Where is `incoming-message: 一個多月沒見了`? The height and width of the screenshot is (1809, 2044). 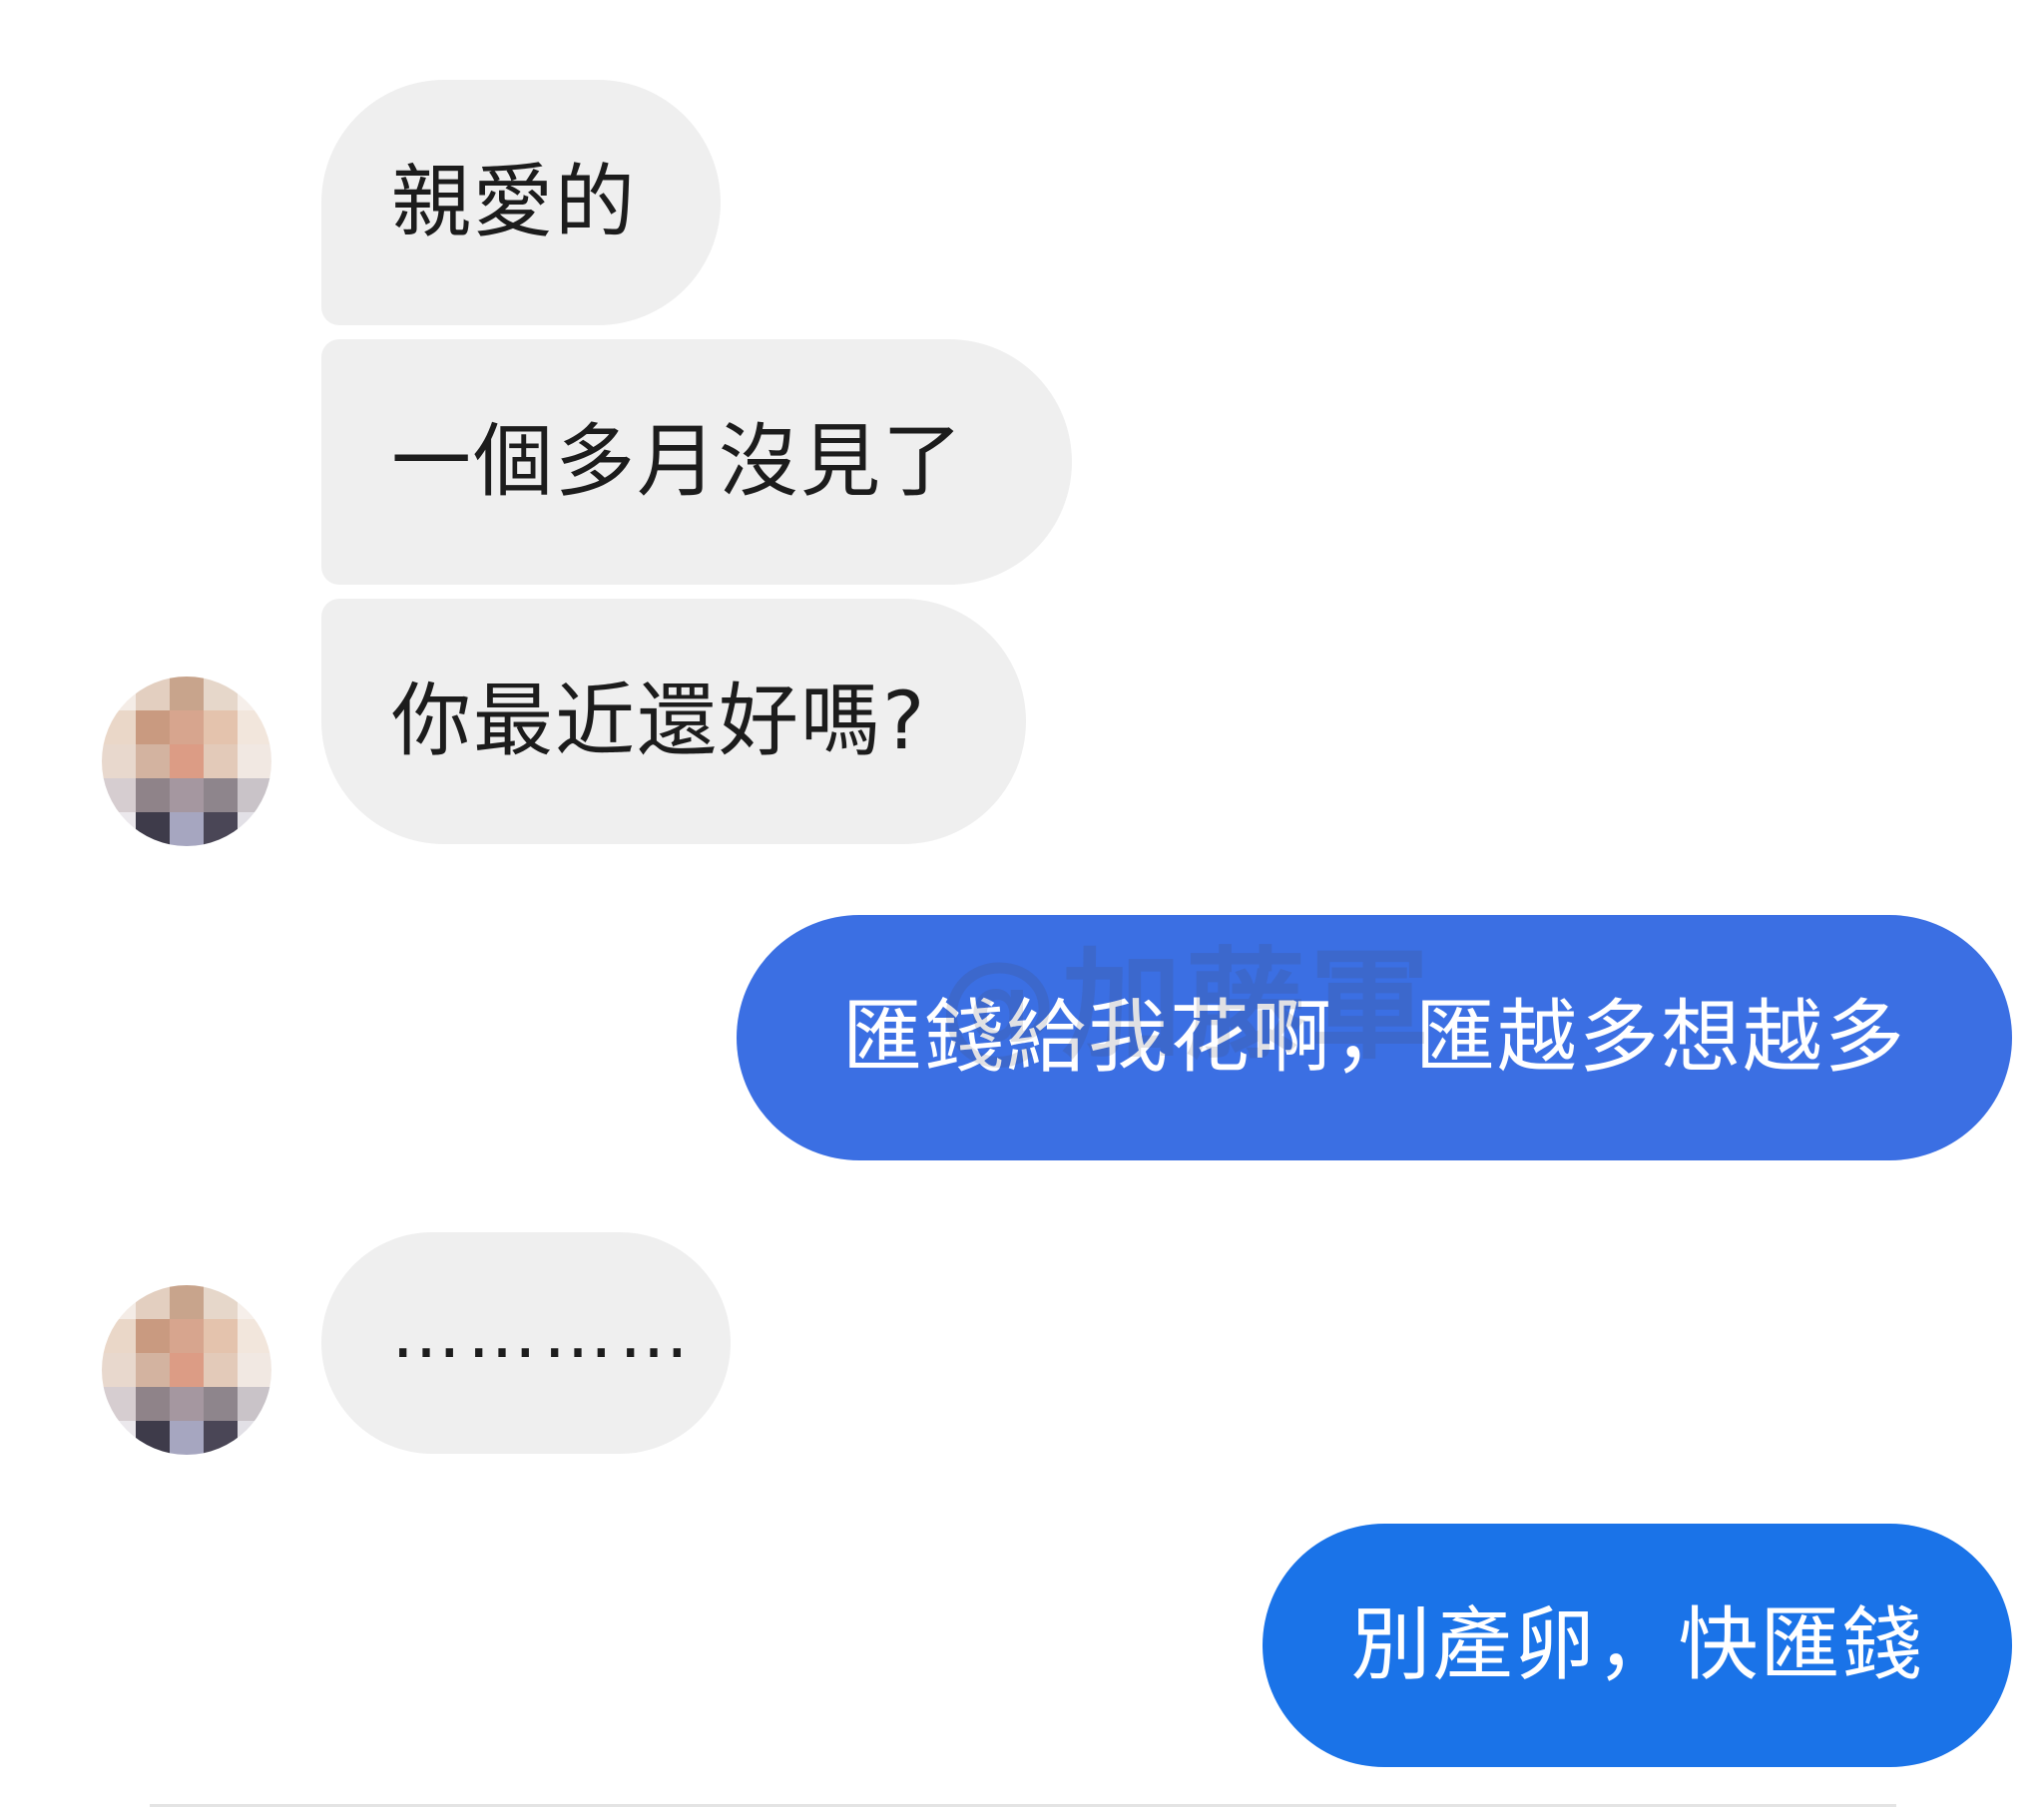 incoming-message: 一個多月沒見了 is located at coordinates (696, 462).